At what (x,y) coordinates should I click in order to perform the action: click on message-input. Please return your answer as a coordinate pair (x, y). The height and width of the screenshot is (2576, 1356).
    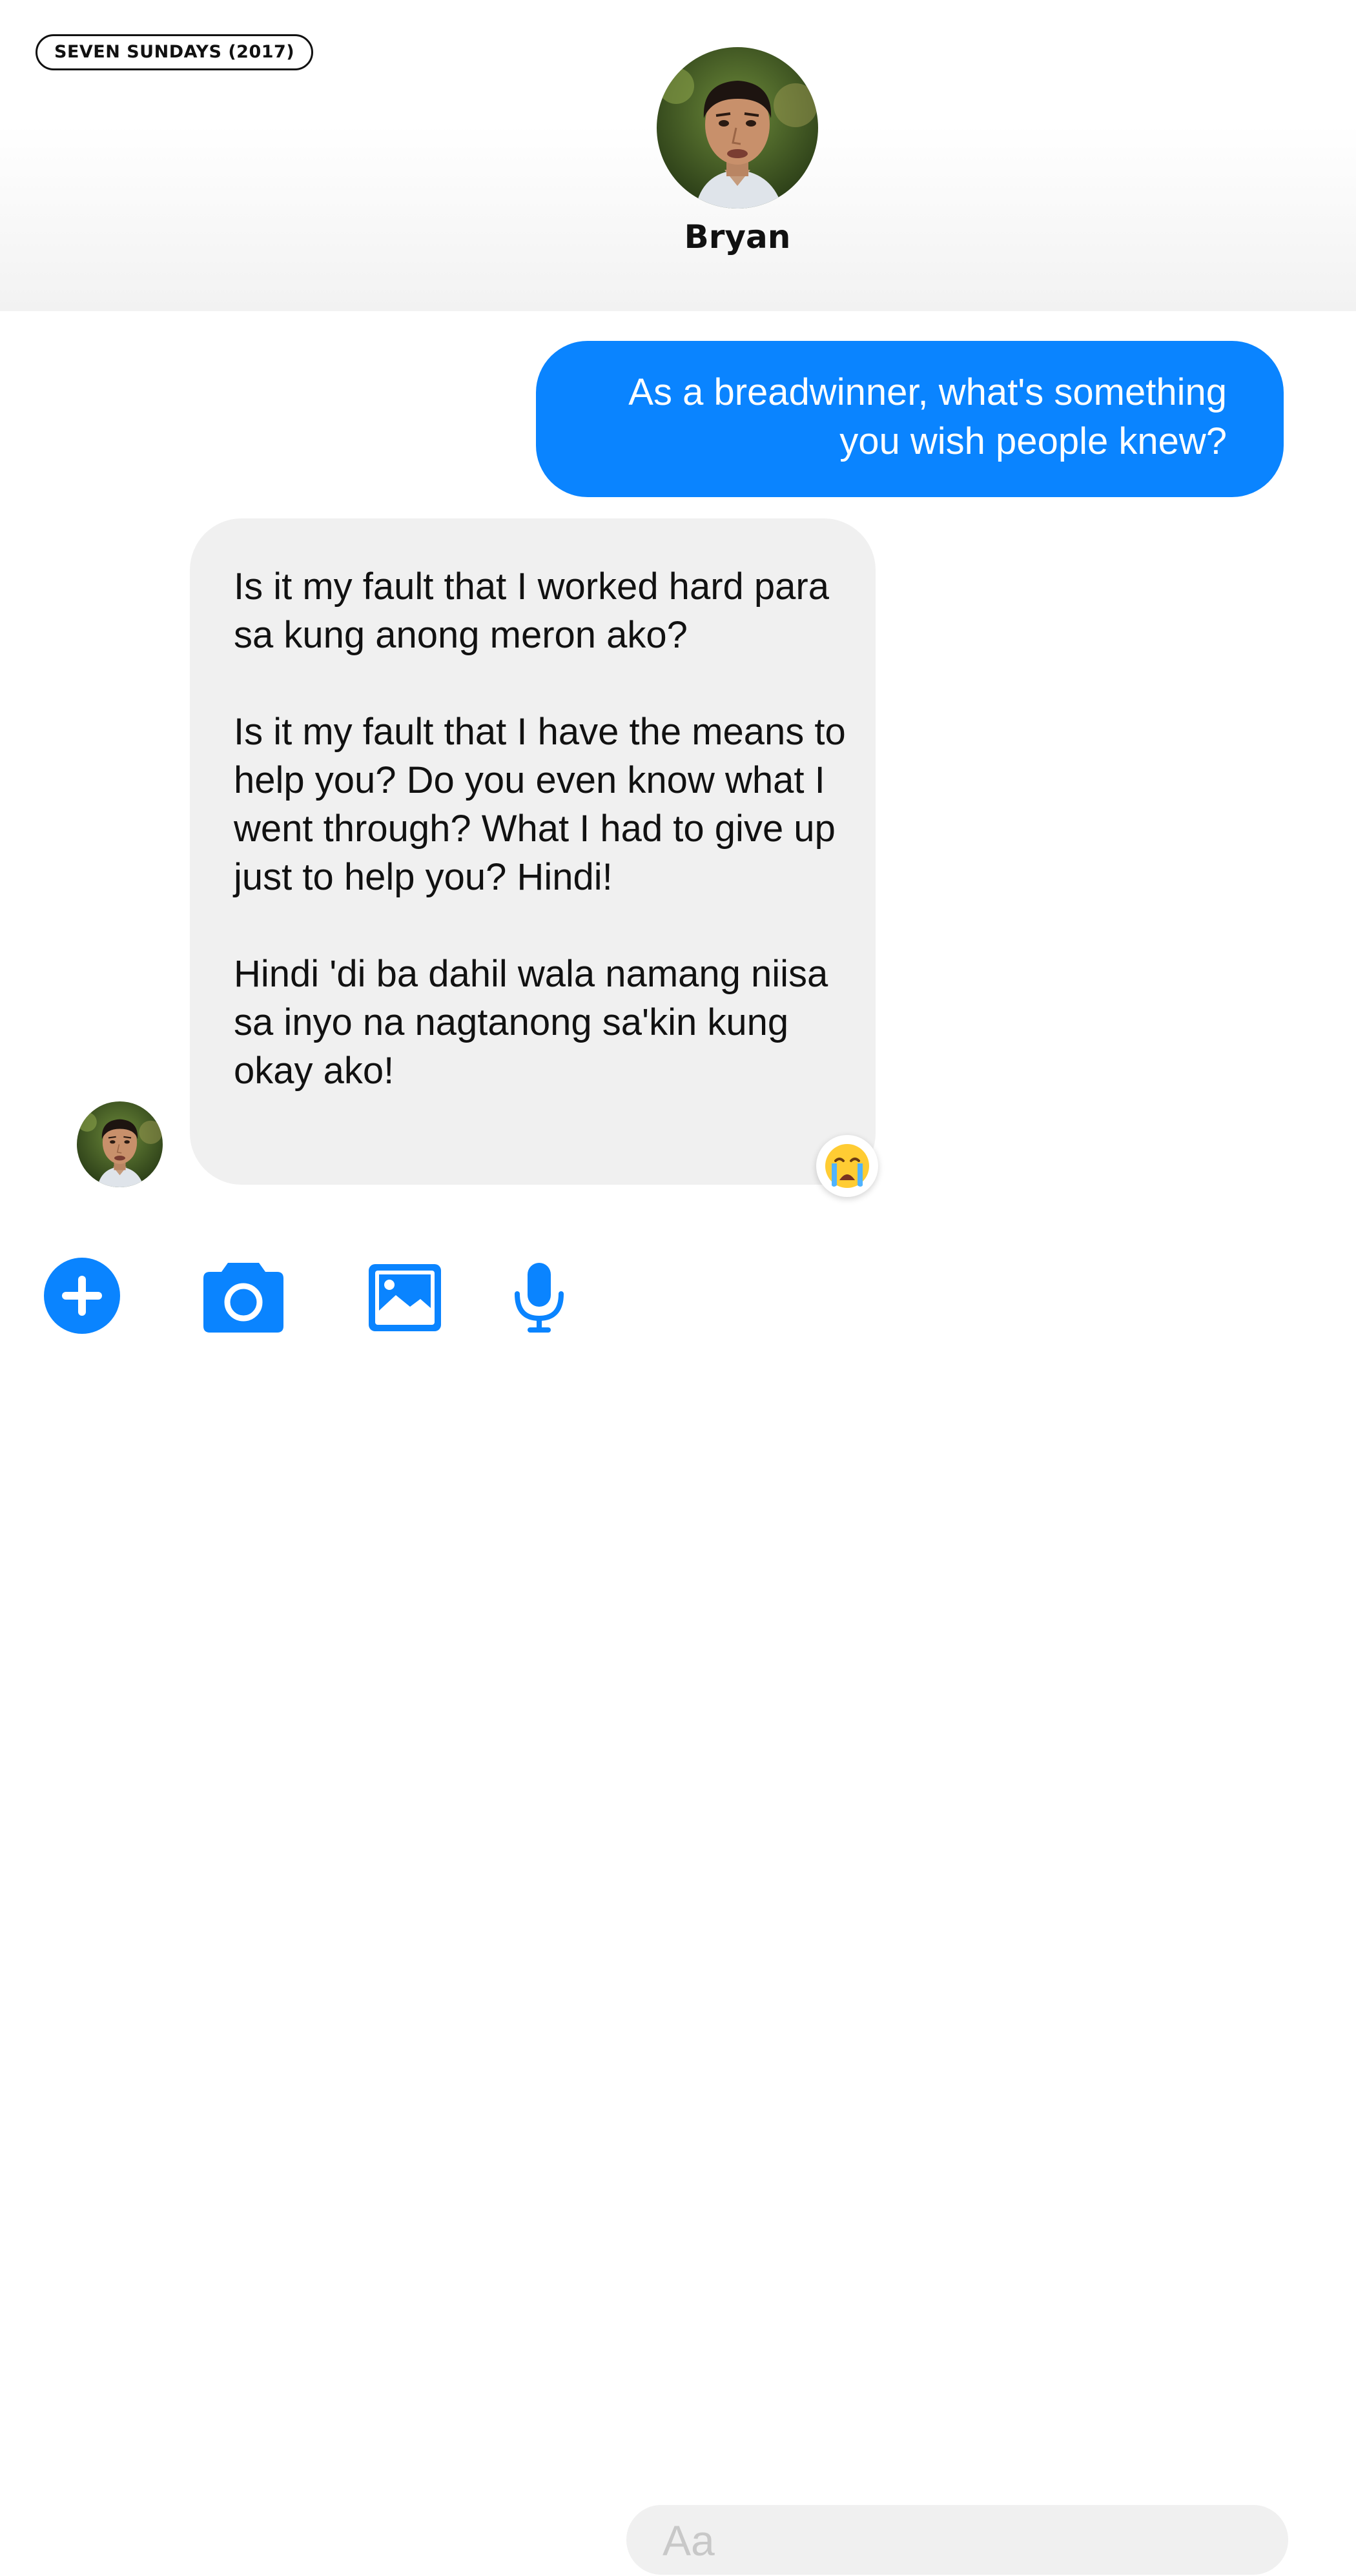
    Looking at the image, I should click on (953, 2540).